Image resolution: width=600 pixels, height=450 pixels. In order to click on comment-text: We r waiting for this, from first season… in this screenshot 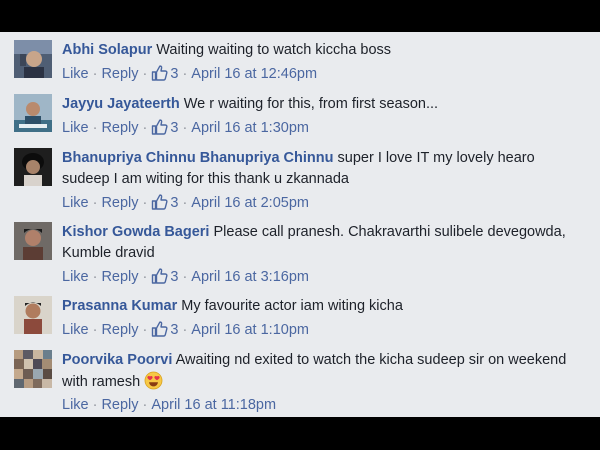, I will do `click(311, 104)`.